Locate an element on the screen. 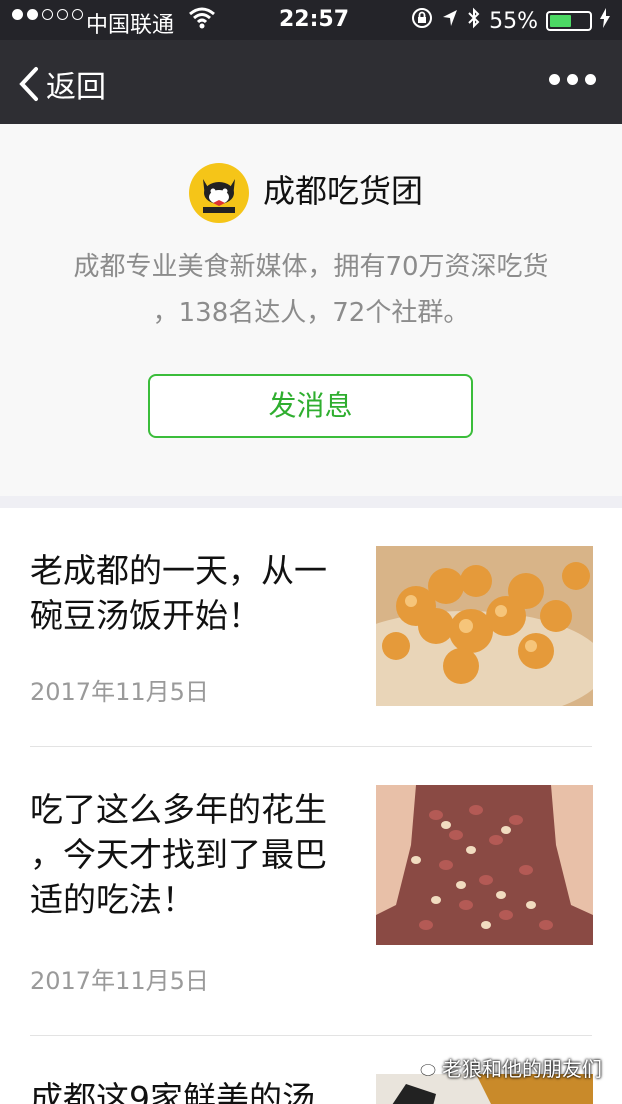 The width and height of the screenshot is (622, 1104). article-title: 吃了这么多年的花生 ，今天才找到了最巴 适的吃法！ is located at coordinates (190, 854).